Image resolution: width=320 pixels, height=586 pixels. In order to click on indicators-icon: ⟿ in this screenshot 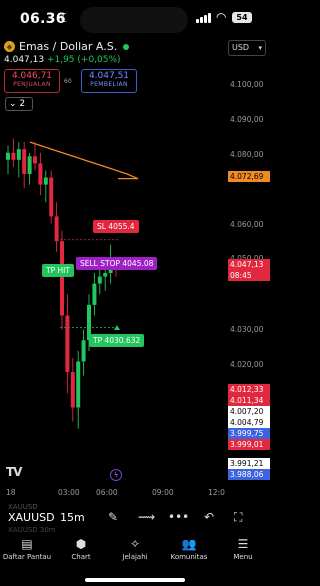, I will do `click(146, 517)`.